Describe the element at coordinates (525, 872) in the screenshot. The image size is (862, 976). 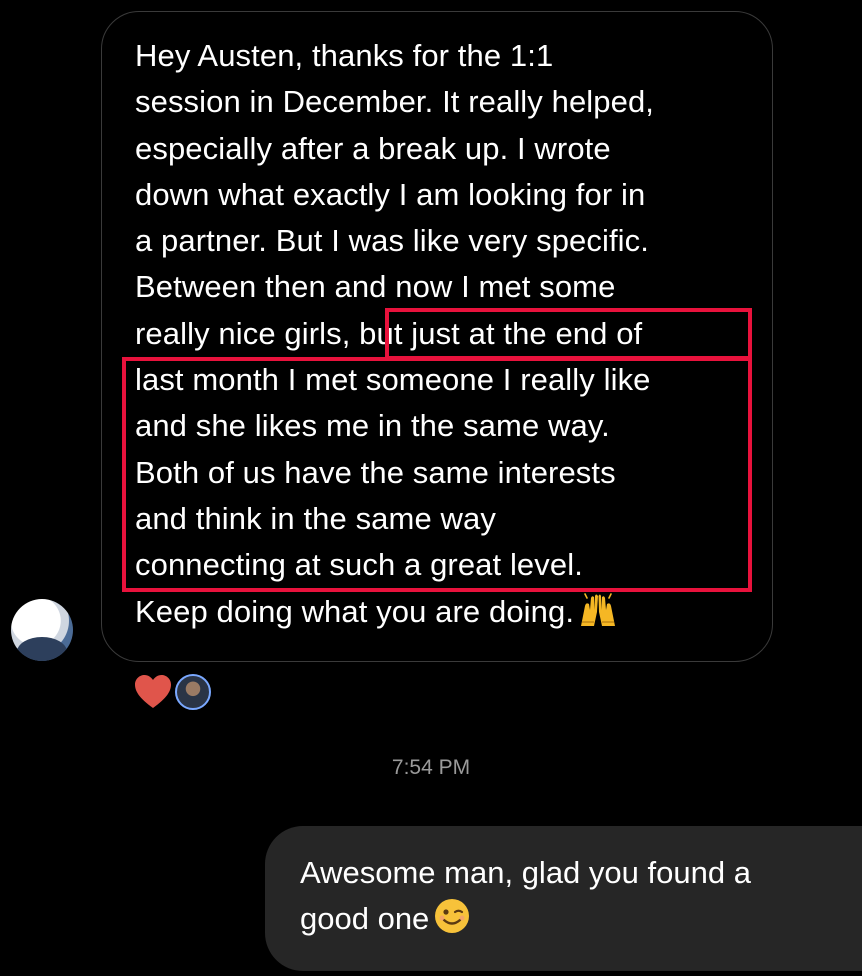
I see `message-line: Awesome man, glad you found a` at that location.